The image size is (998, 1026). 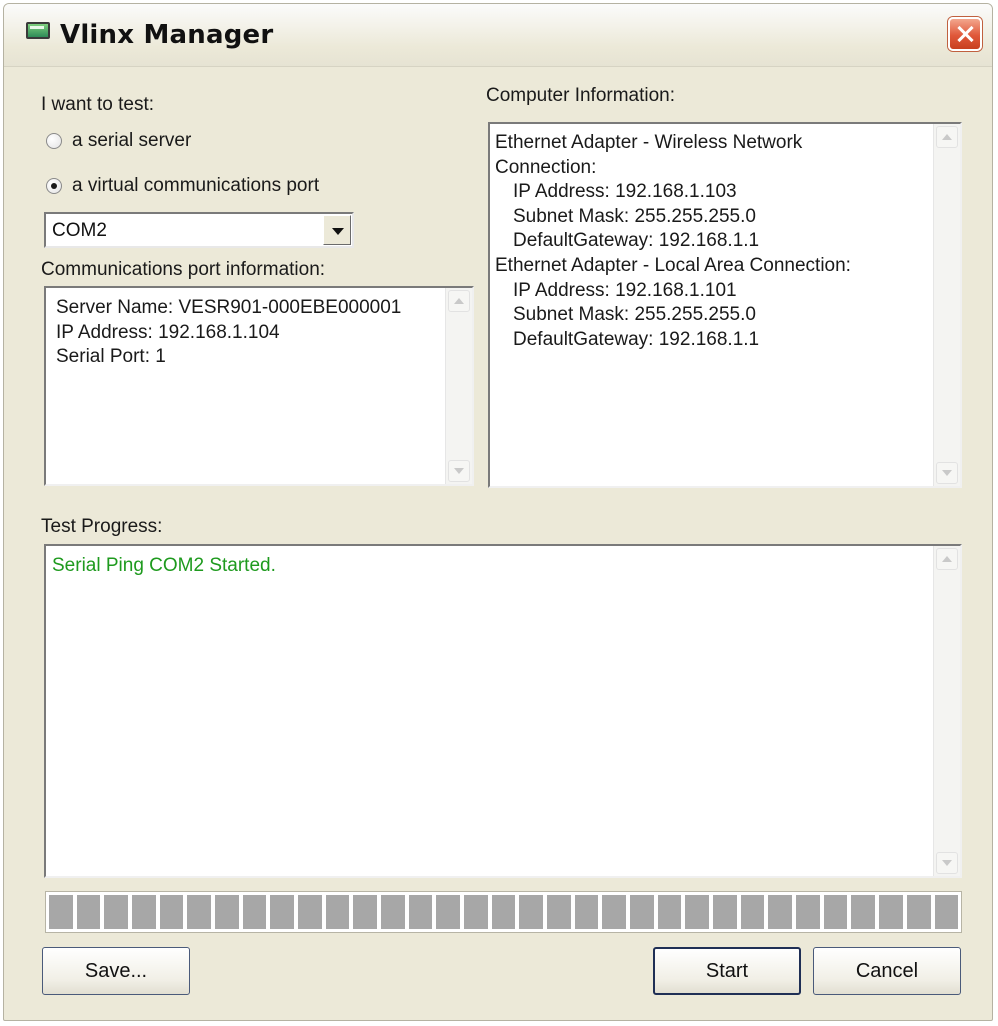 I want to click on port-info-scrollbar, so click(x=458, y=386).